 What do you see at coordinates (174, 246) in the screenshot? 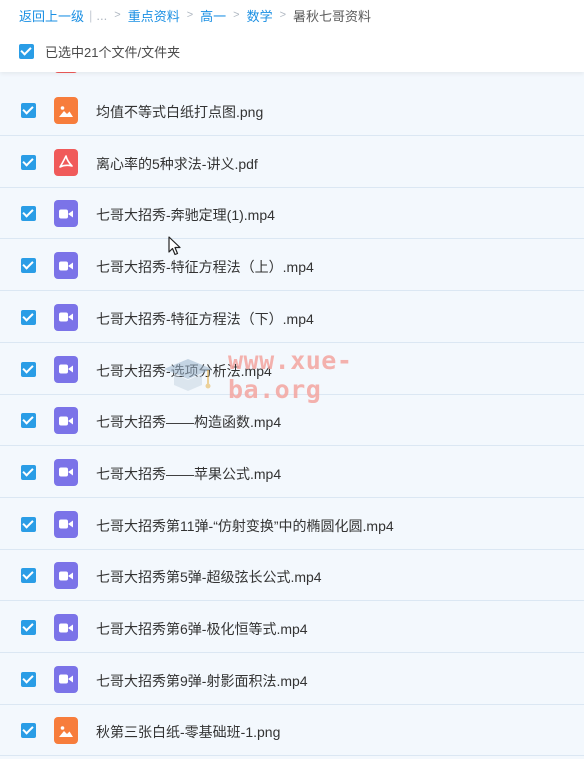
I see `mouse-cursor-icon` at bounding box center [174, 246].